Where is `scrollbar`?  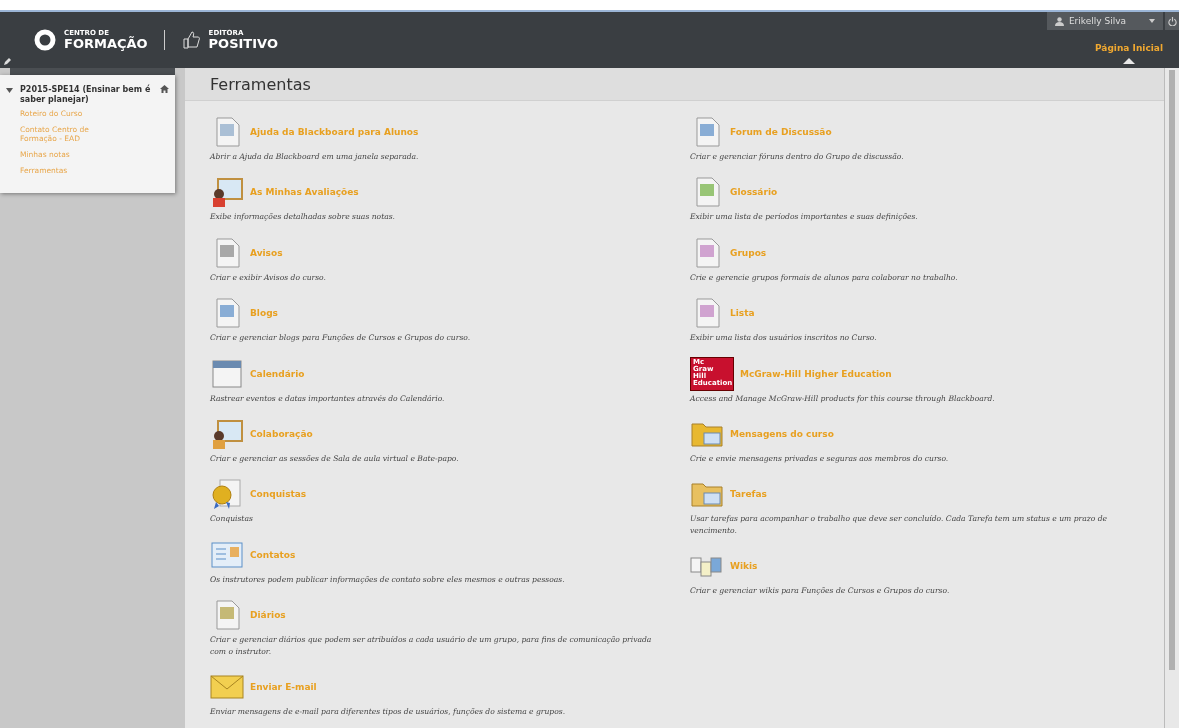 scrollbar is located at coordinates (1171, 398).